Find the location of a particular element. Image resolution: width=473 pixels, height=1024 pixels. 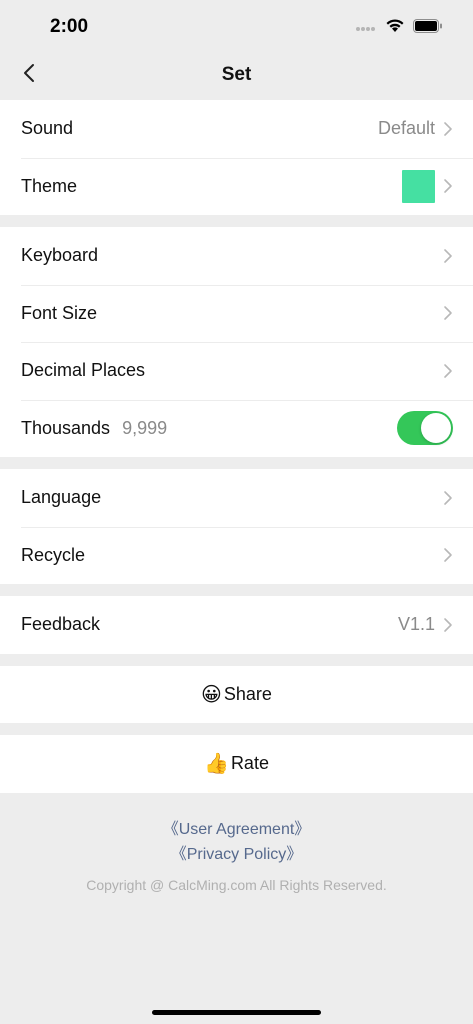

theme-label: Theme is located at coordinates (49, 185).